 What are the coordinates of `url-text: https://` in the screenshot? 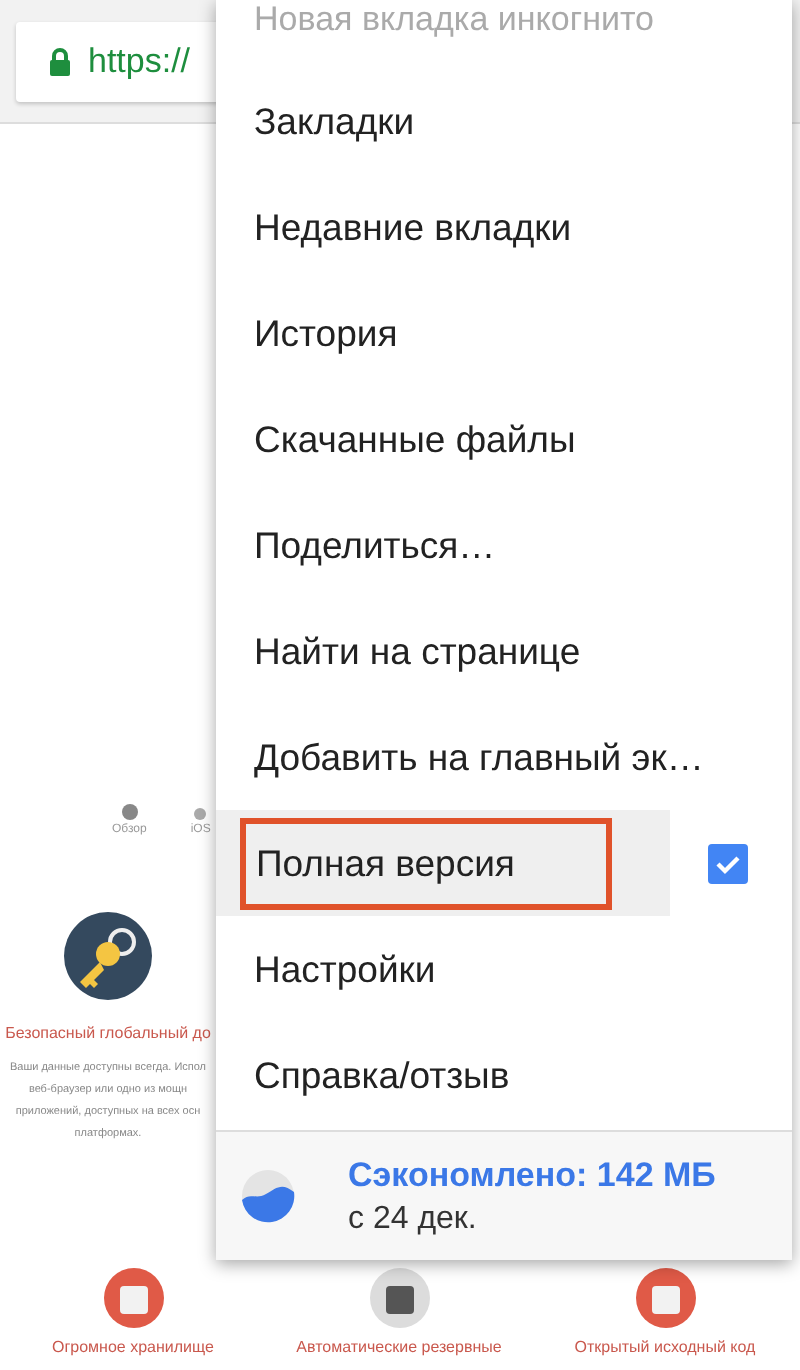 It's located at (139, 61).